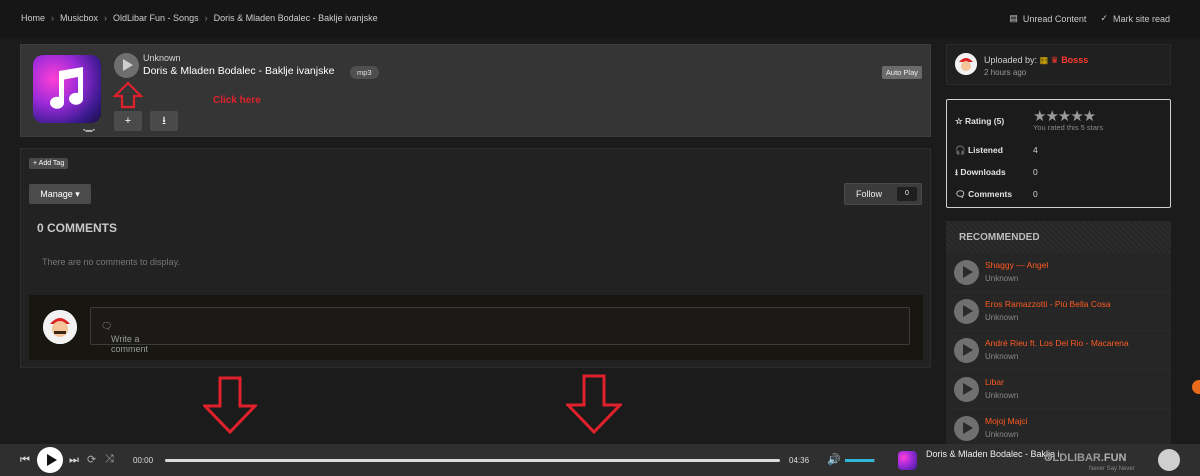 The height and width of the screenshot is (476, 1200). Describe the element at coordinates (109, 459) in the screenshot. I see `shuffle-icon: ⤨` at that location.